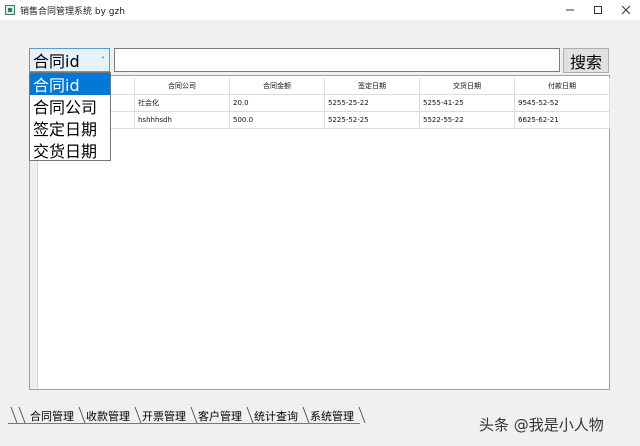  I want to click on tab-1: 收款管理, so click(108, 415).